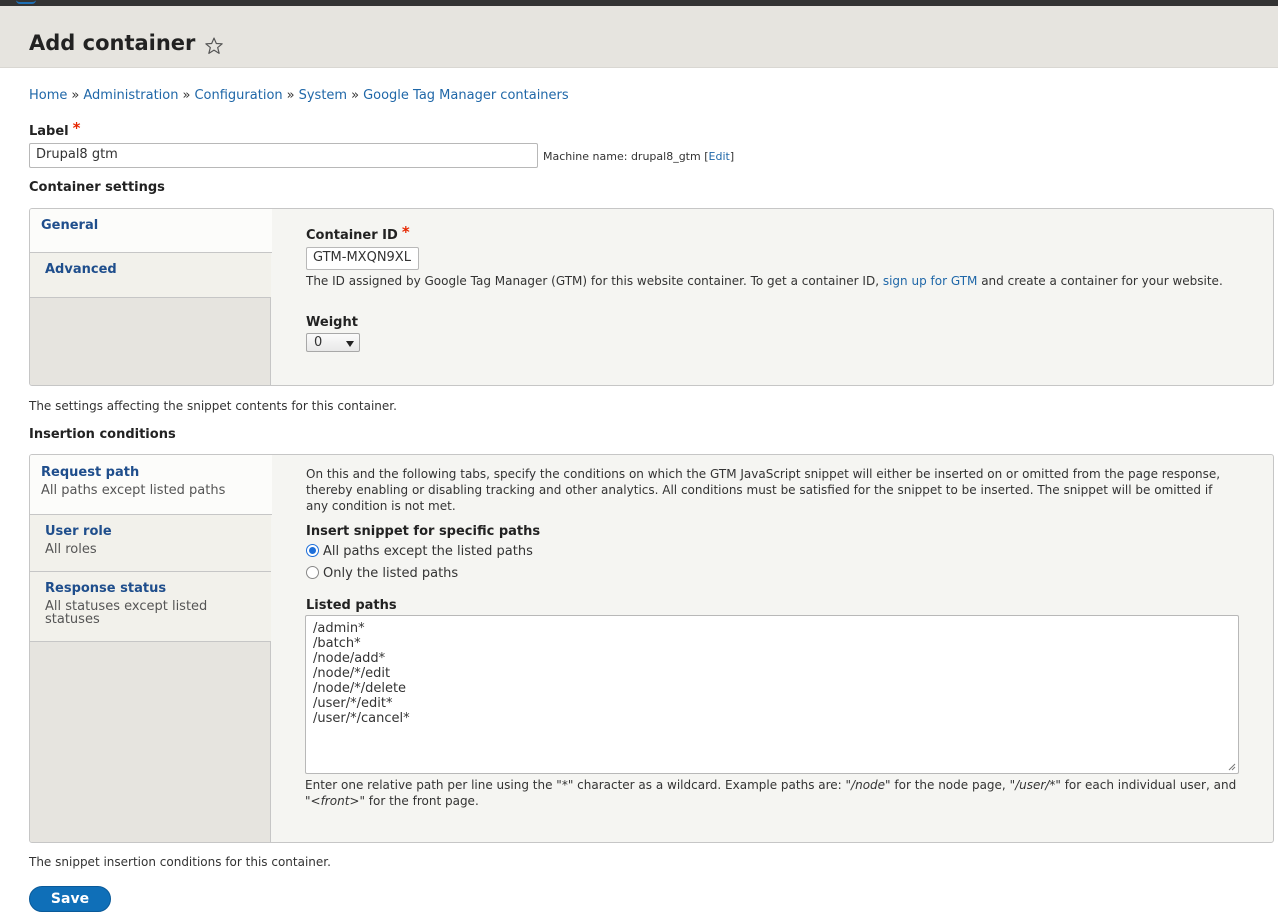 This screenshot has height=917, width=1278. What do you see at coordinates (323, 95) in the screenshot?
I see `breadcrumb-system: System` at bounding box center [323, 95].